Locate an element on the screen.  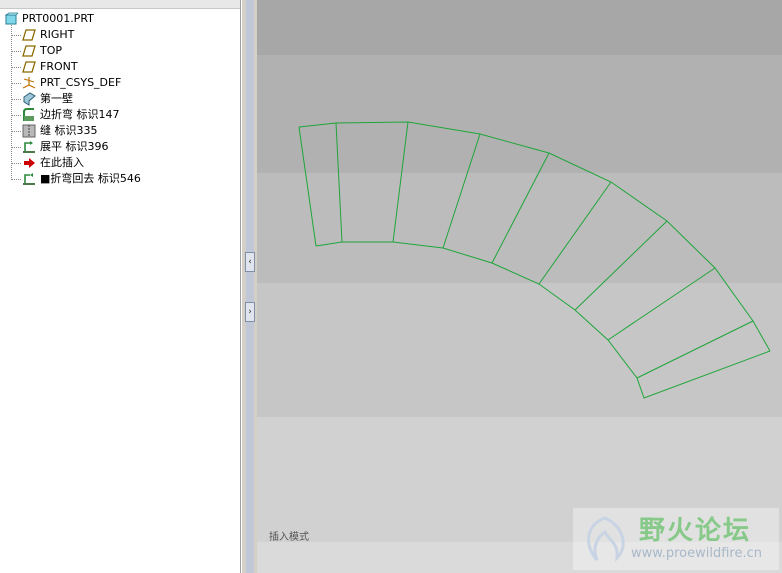
insert-here-arrow-icon is located at coordinates (29, 163).